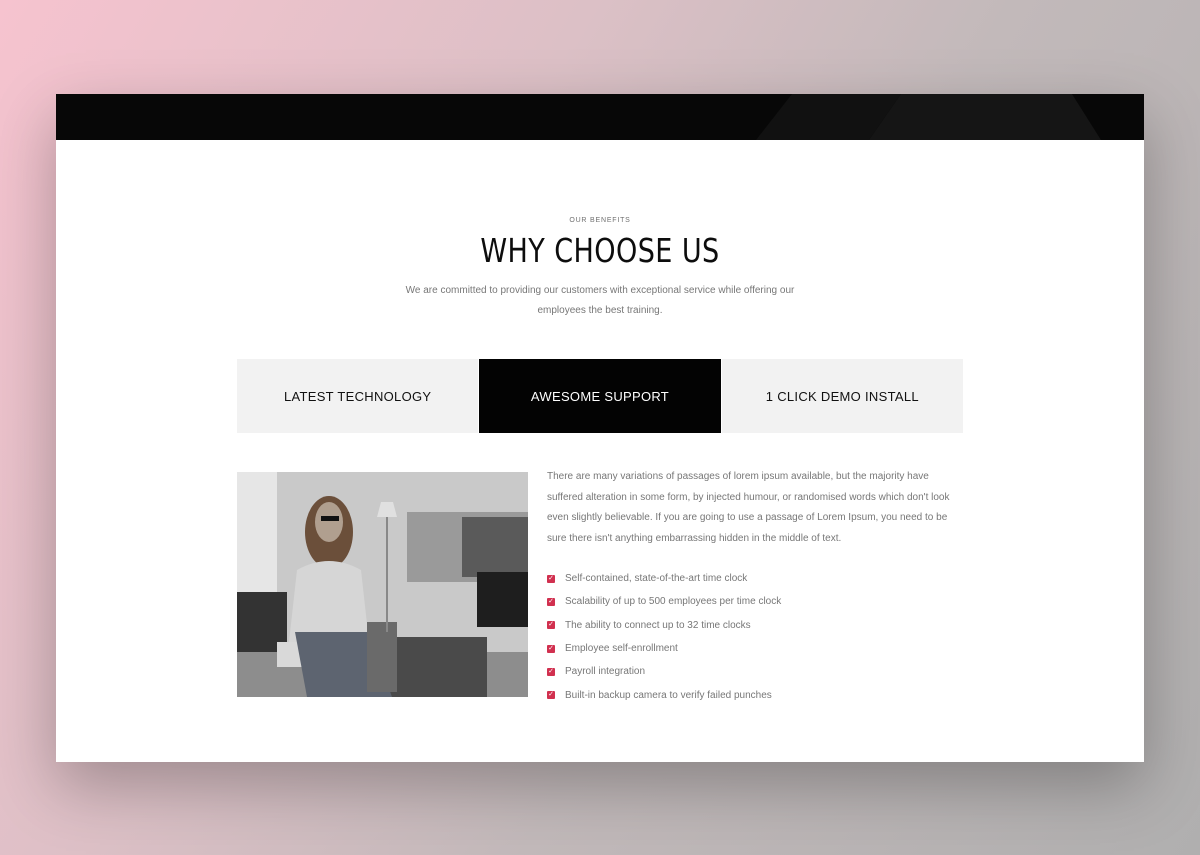 The height and width of the screenshot is (855, 1200). I want to click on section-eyebrow: OUR BENEFITS, so click(600, 220).